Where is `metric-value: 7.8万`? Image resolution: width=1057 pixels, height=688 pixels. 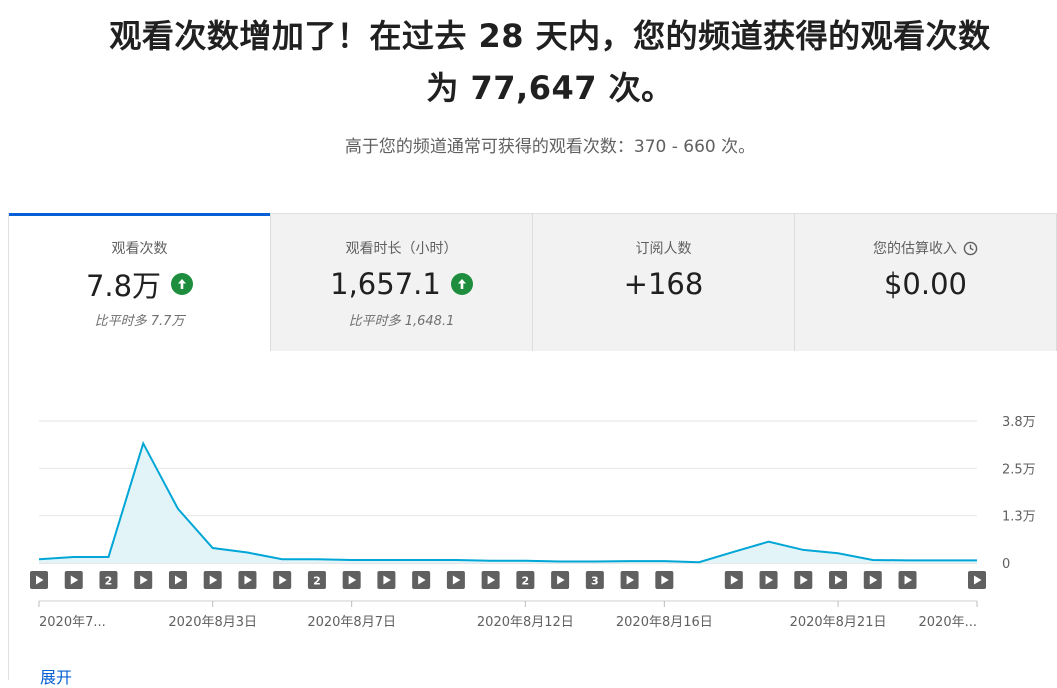
metric-value: 7.8万 is located at coordinates (123, 286).